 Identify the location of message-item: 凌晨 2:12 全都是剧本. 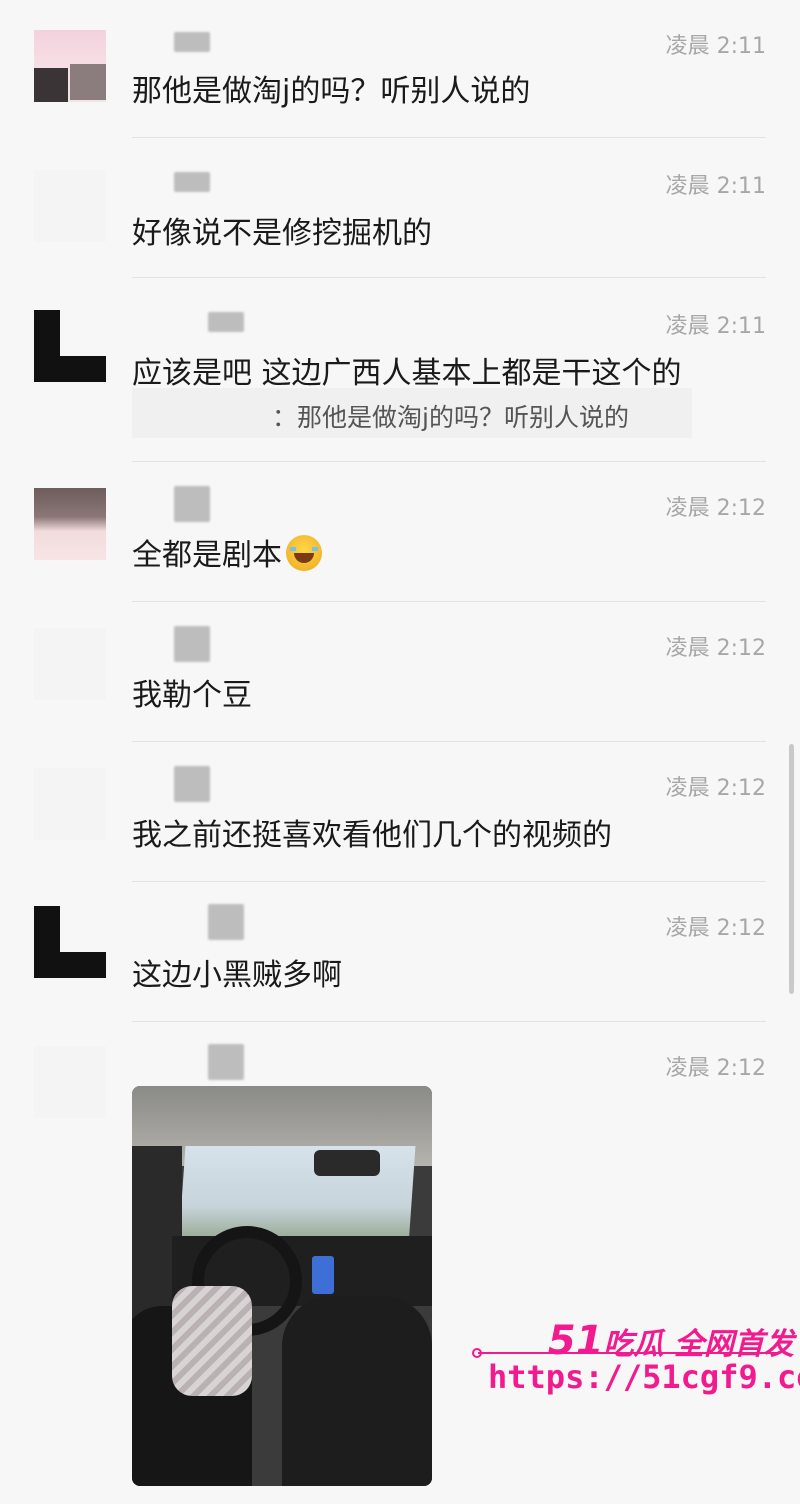
(400, 532).